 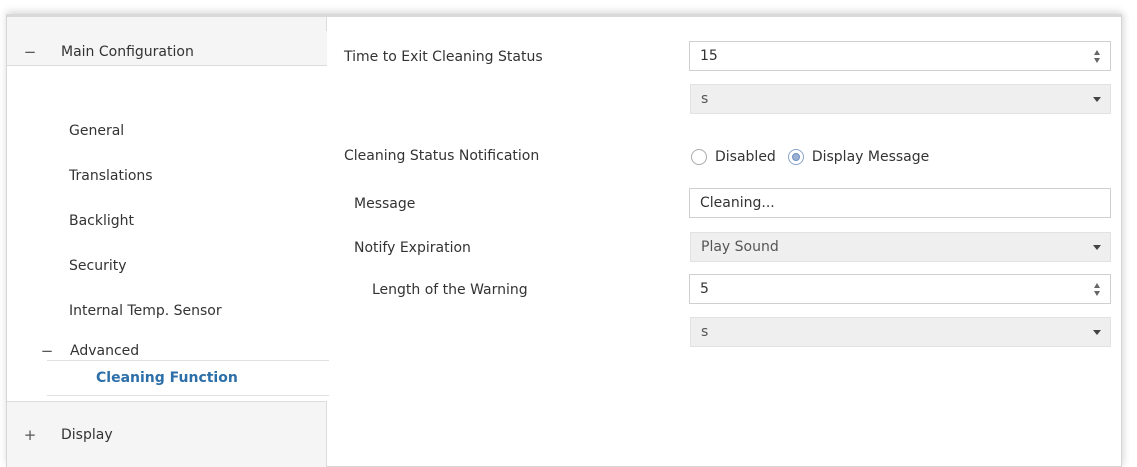 What do you see at coordinates (900, 247) in the screenshot?
I see `notify-expiration-select: Play Sound` at bounding box center [900, 247].